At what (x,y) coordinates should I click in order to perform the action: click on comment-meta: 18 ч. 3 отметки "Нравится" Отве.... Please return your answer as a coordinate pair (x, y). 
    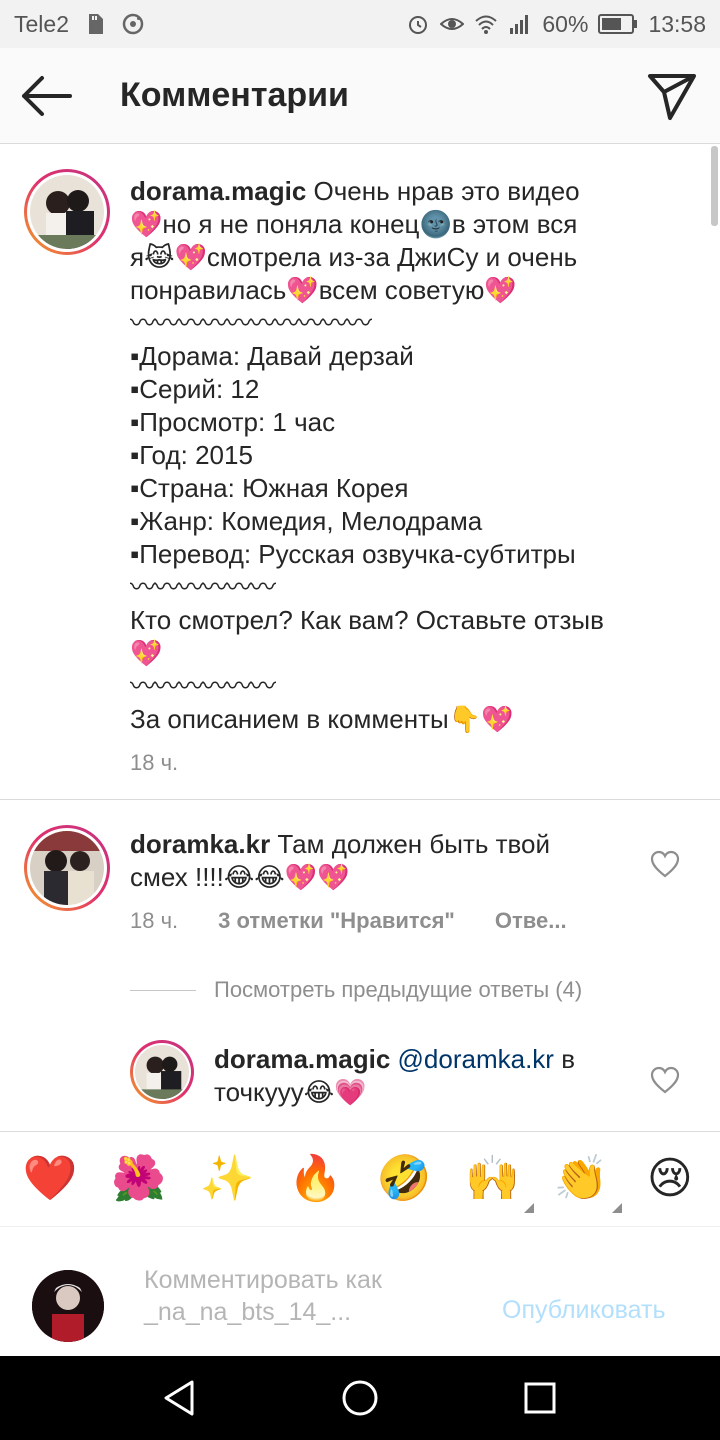
    Looking at the image, I should click on (348, 921).